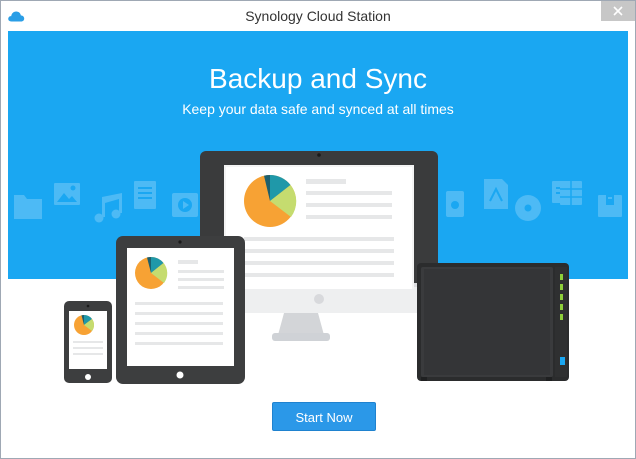 This screenshot has height=459, width=636. What do you see at coordinates (28, 207) in the screenshot?
I see `folder-icon` at bounding box center [28, 207].